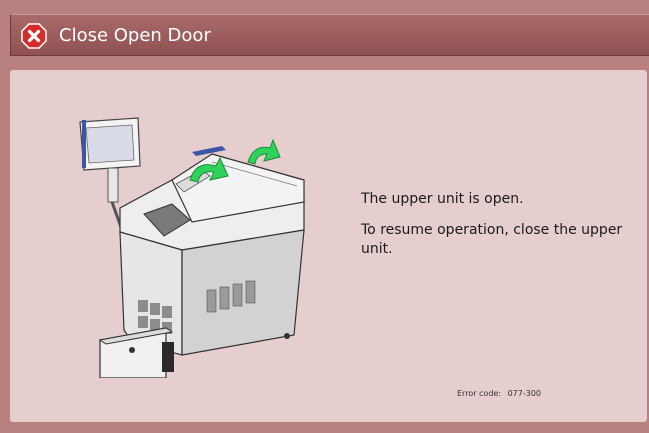 The height and width of the screenshot is (433, 649). I want to click on error-x-icon, so click(34, 36).